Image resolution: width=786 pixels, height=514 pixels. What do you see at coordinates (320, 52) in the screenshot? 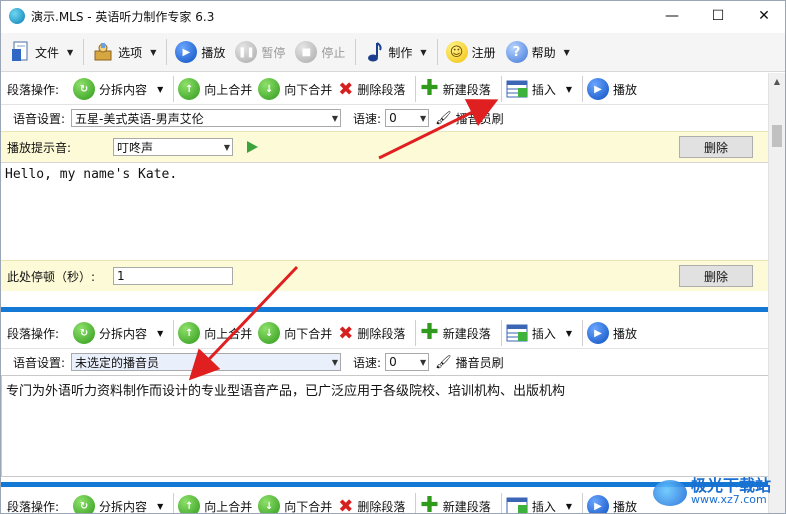
I see `stop-button: ■ 停止` at bounding box center [320, 52].